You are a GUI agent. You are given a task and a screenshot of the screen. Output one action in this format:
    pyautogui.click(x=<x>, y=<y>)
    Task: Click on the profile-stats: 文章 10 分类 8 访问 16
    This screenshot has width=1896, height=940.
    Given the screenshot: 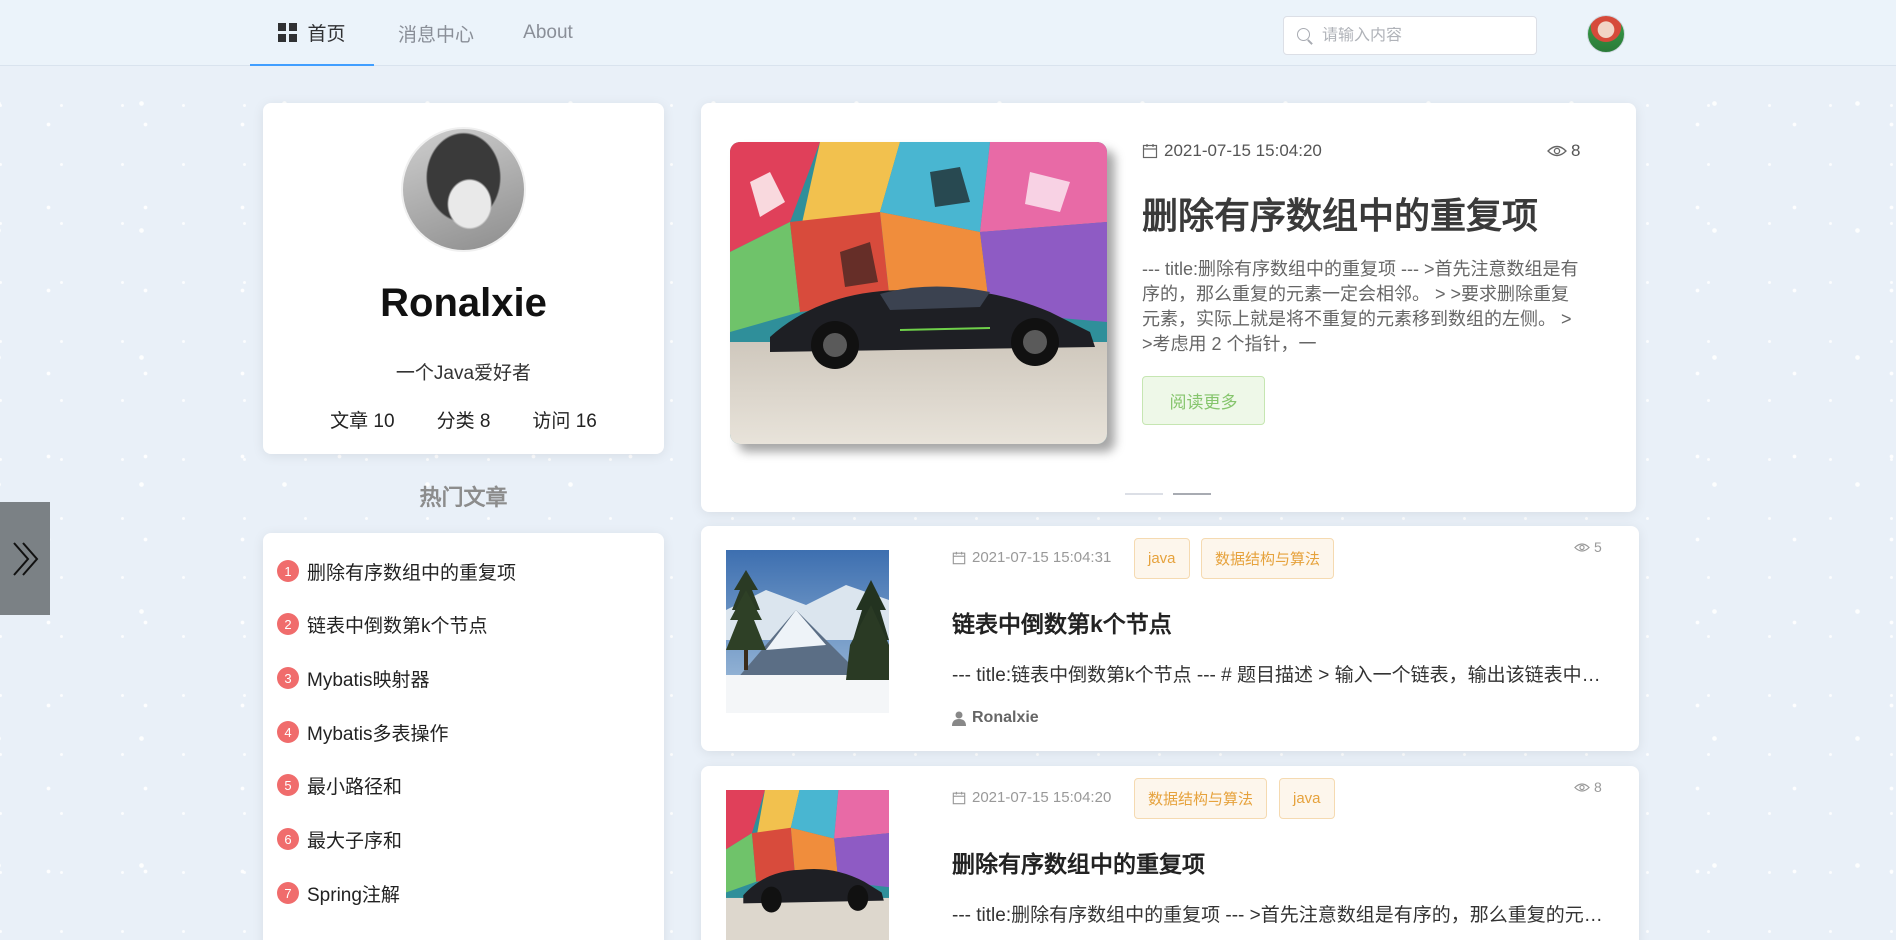 What is the action you would take?
    pyautogui.click(x=463, y=419)
    